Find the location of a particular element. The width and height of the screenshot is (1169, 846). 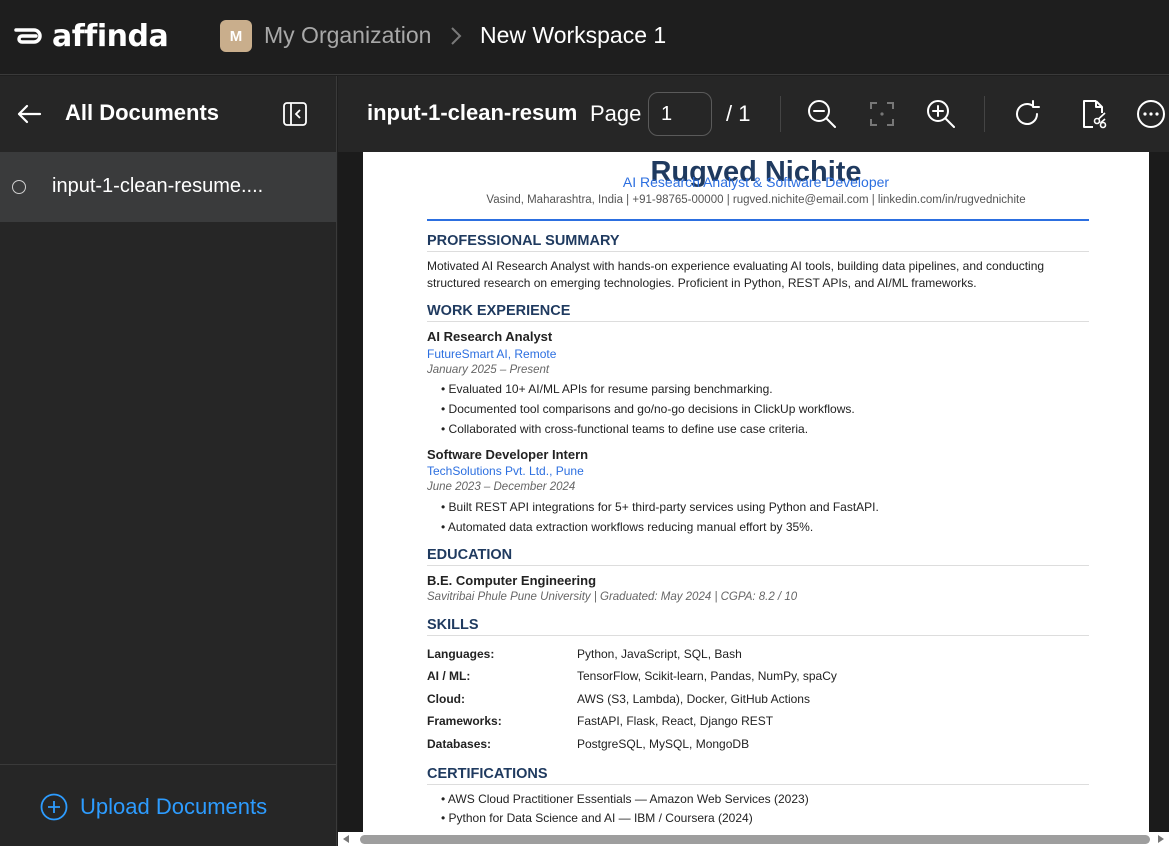

viewer-toolbar: input-1-clean-resum Page / 1 is located at coordinates (753, 114).